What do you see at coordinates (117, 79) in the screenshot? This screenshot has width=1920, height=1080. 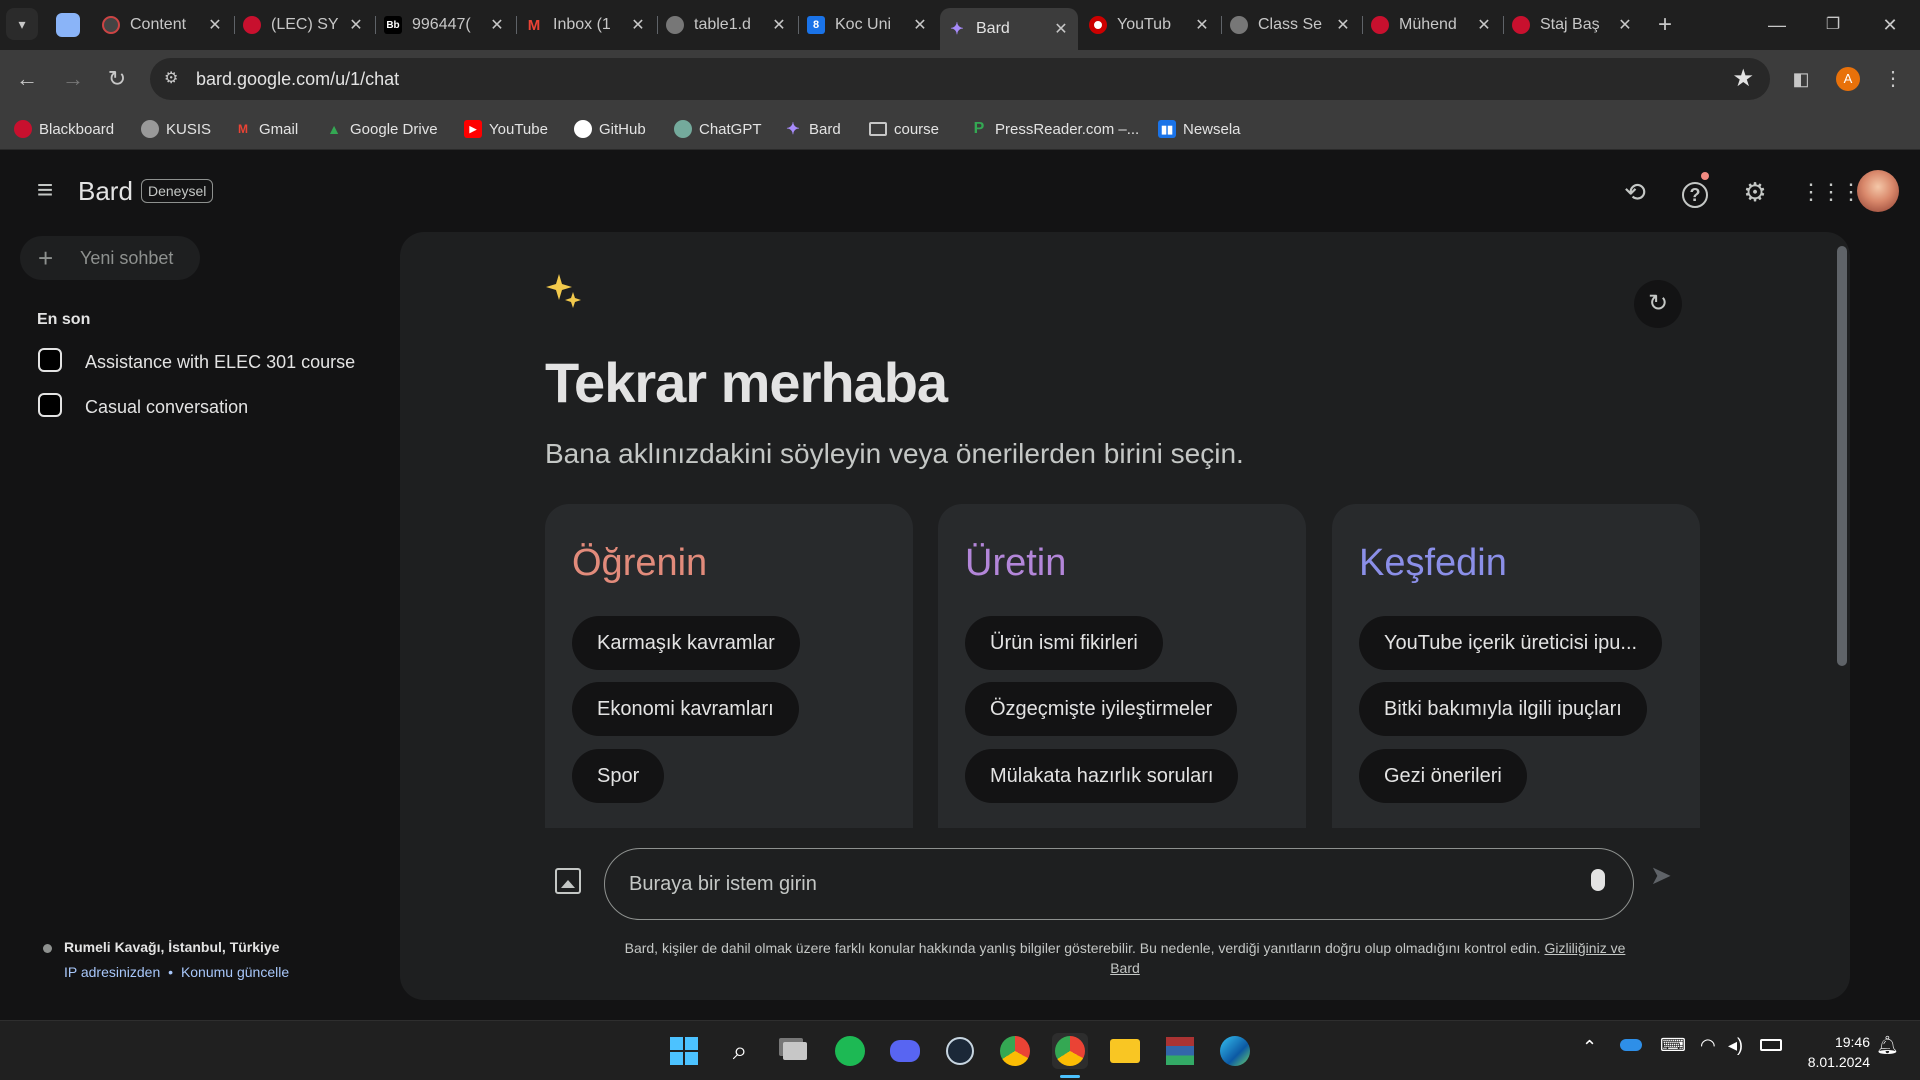 I see `reload-button: ↻` at bounding box center [117, 79].